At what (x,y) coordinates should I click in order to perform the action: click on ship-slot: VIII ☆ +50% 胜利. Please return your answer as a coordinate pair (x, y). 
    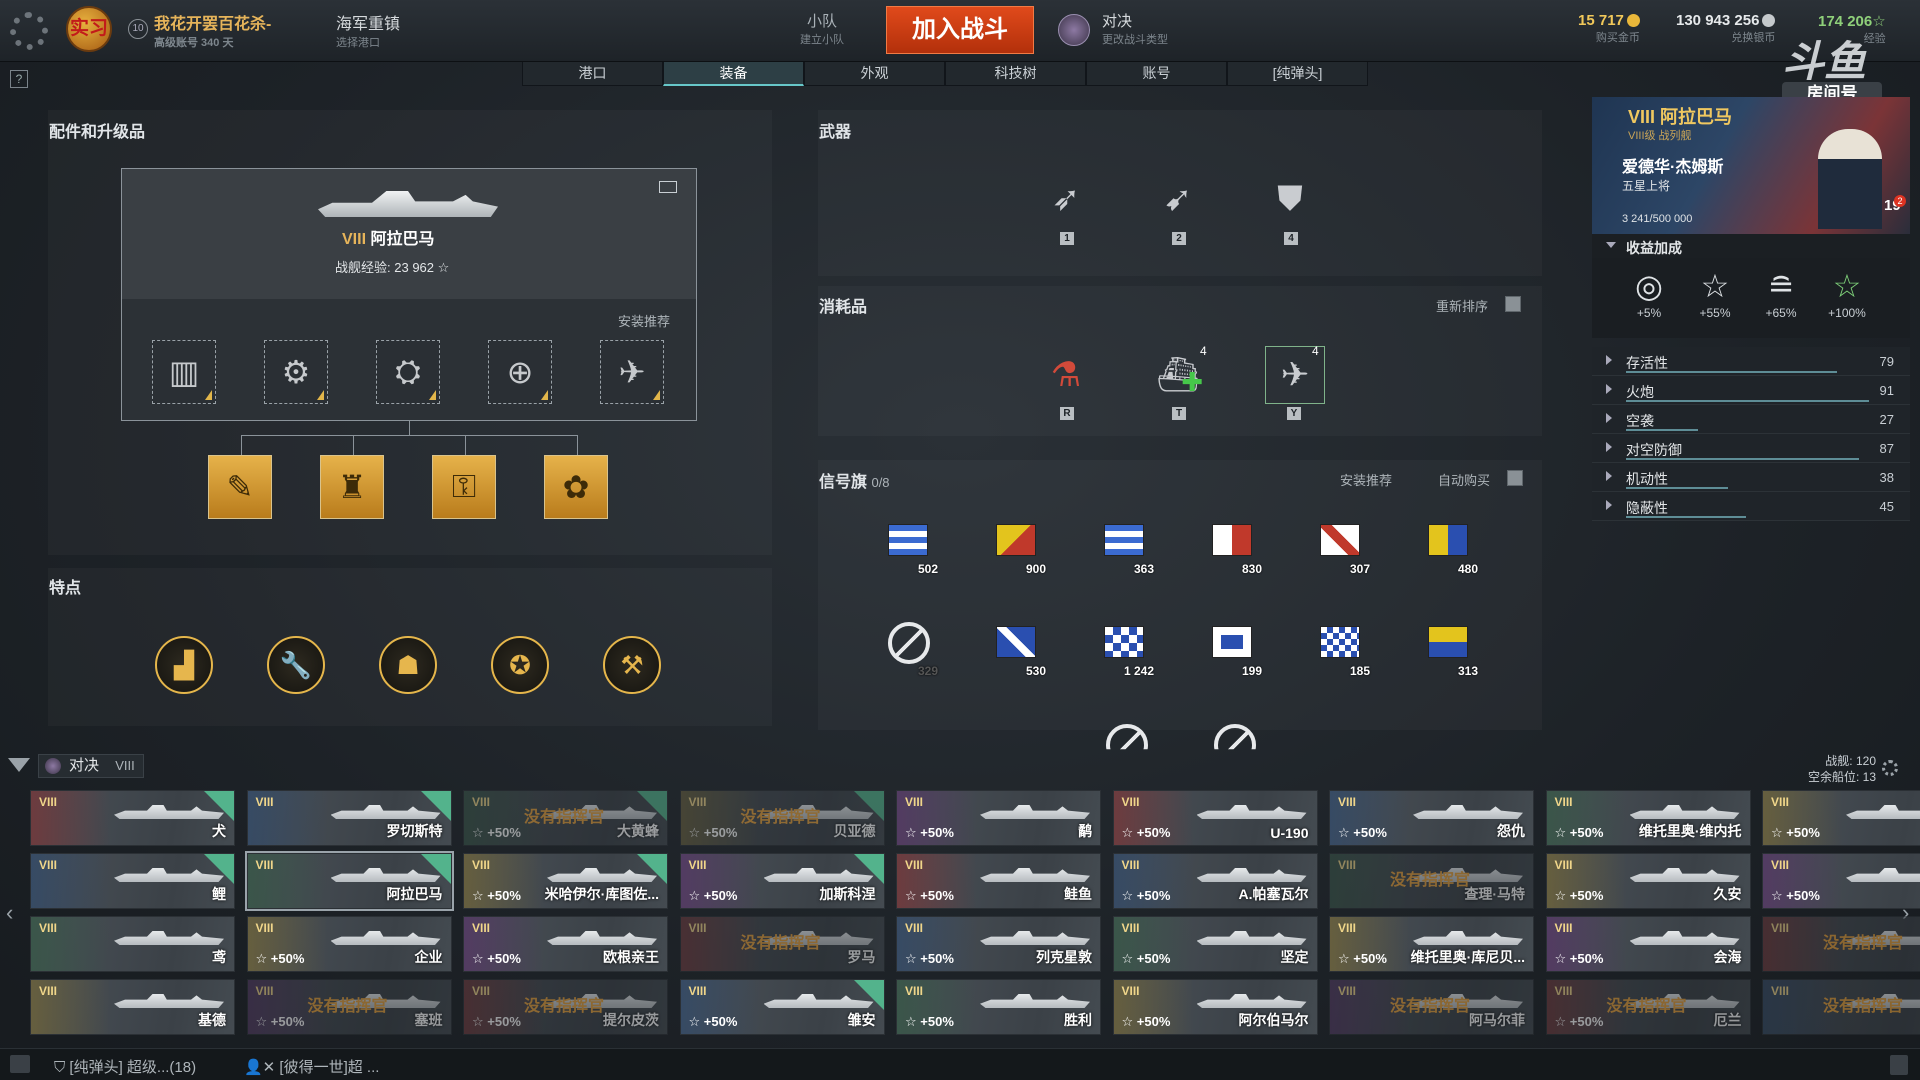
    Looking at the image, I should click on (998, 1007).